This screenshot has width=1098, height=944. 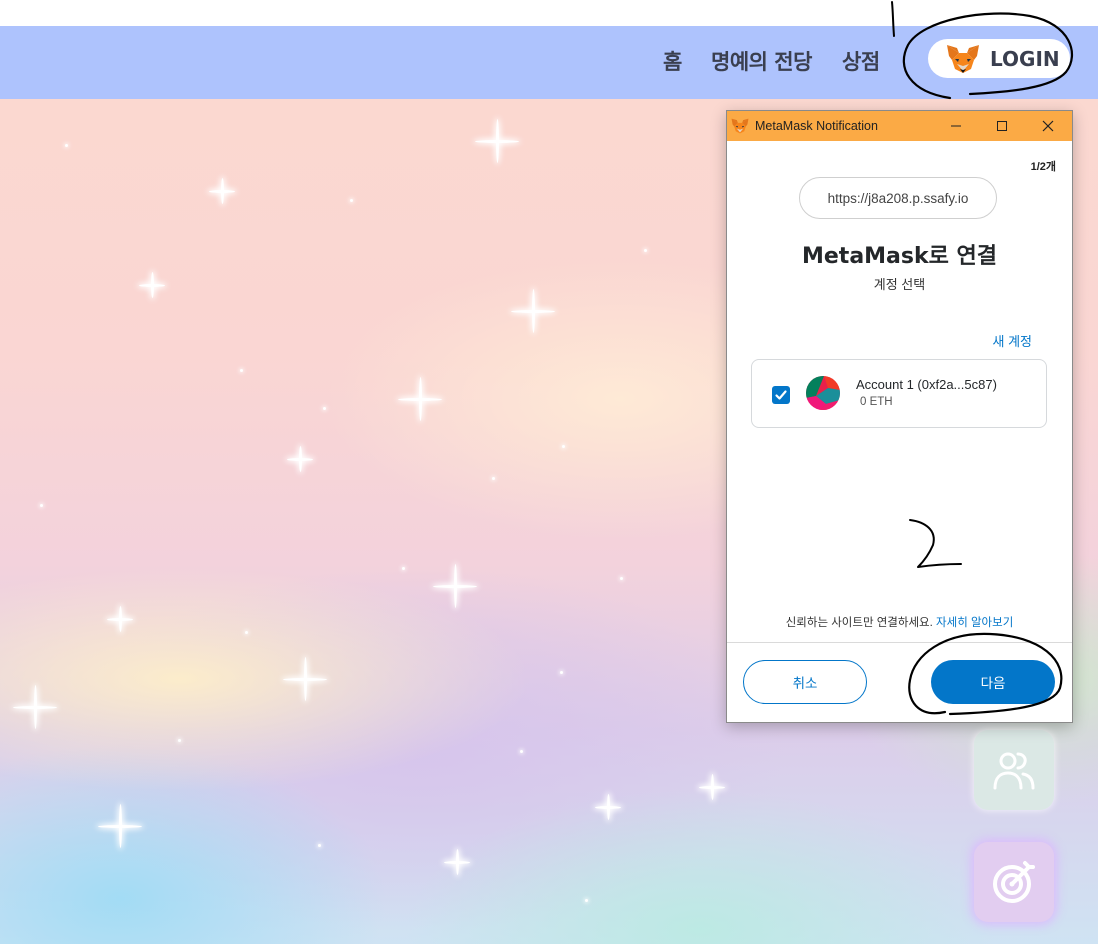 I want to click on close-button, so click(x=1048, y=126).